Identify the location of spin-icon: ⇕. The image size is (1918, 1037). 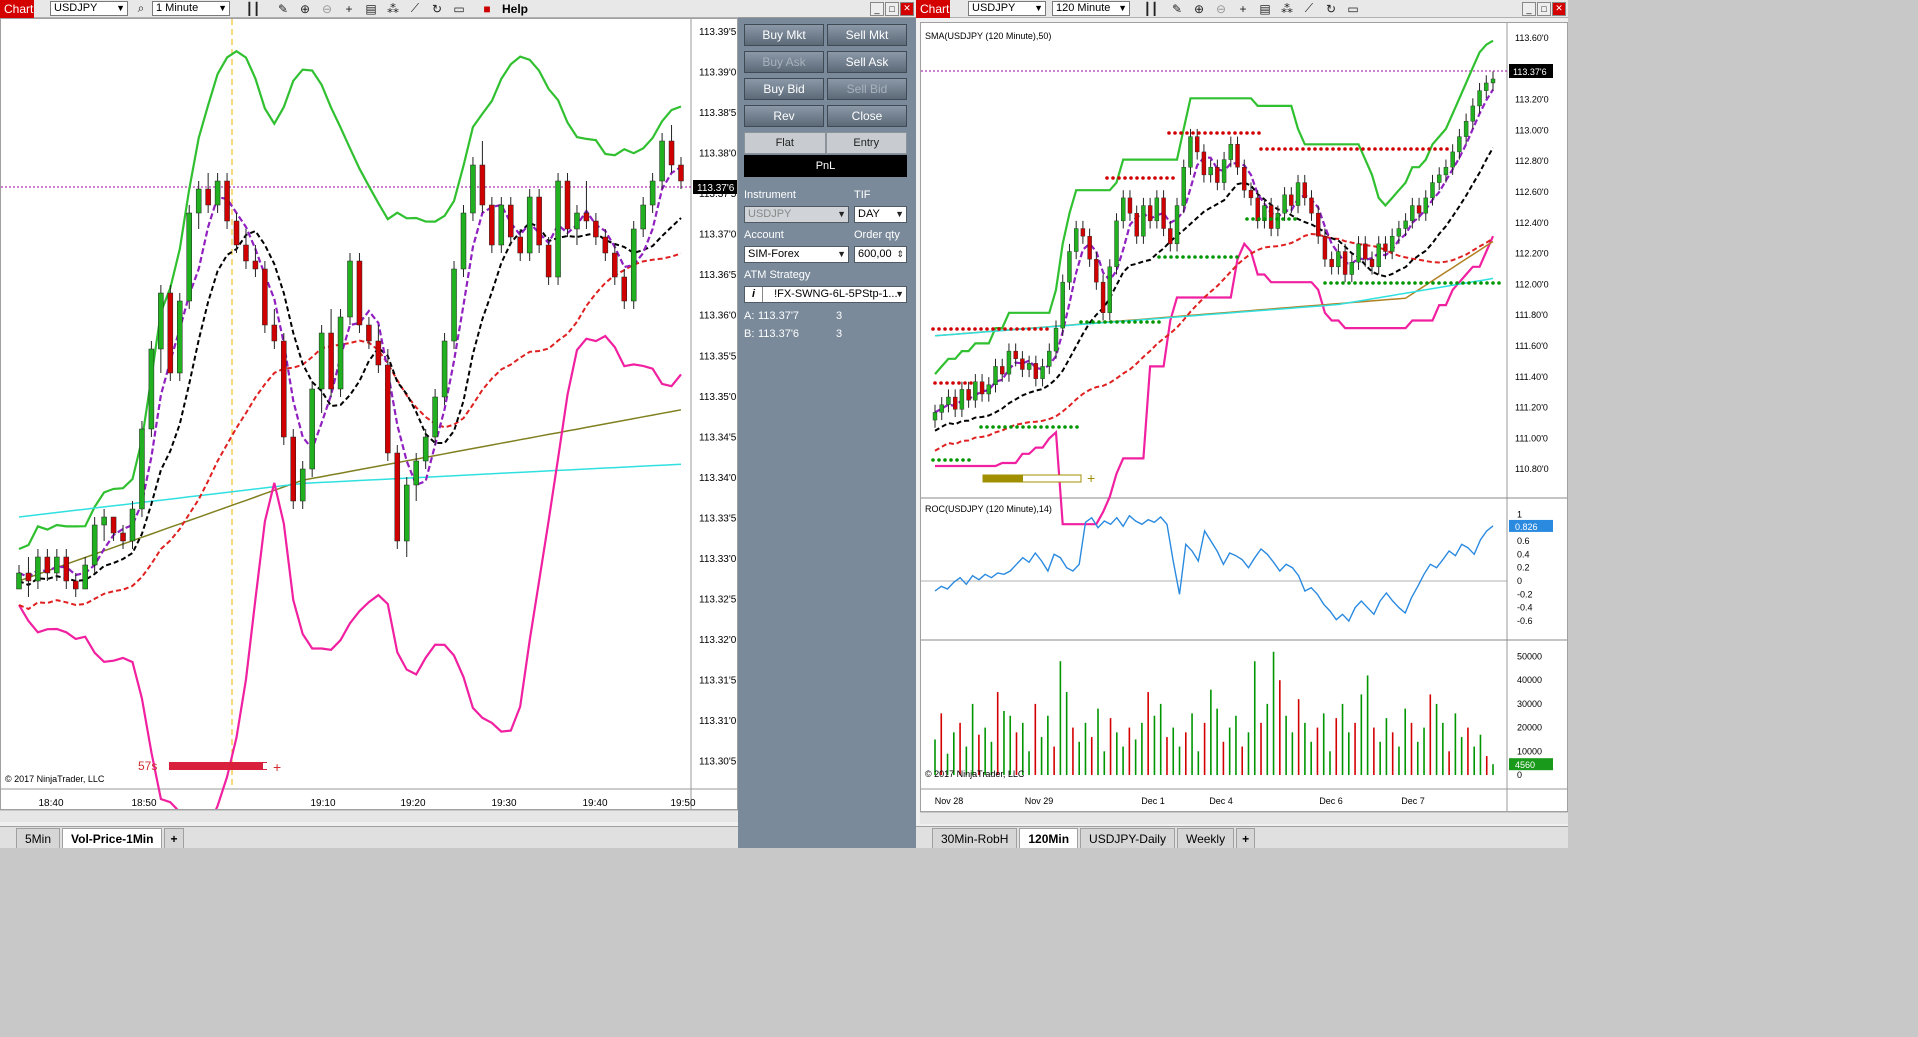
(900, 254).